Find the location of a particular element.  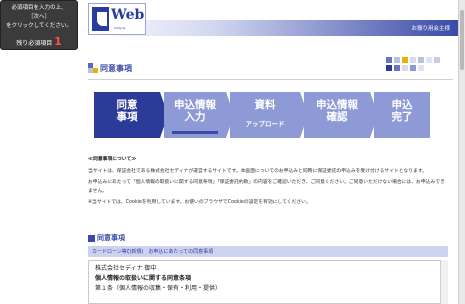

step-input-line2: 入力 is located at coordinates (195, 117).